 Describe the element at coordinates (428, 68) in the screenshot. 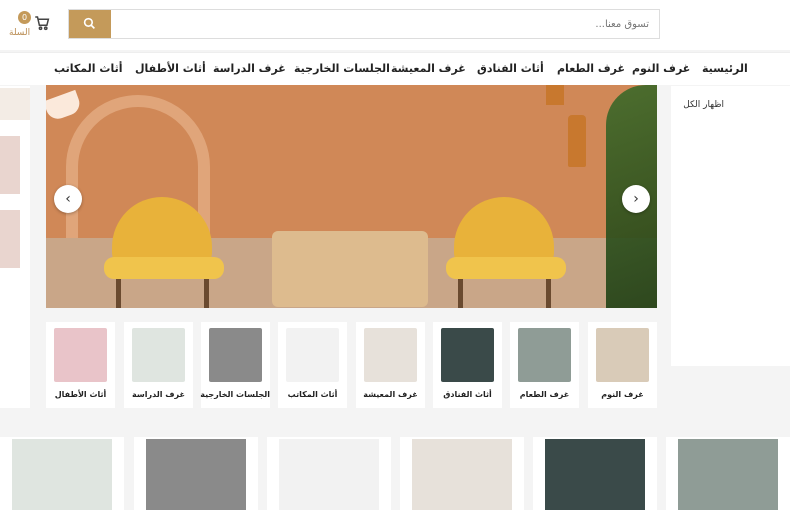

I see `nav-item-living-rooms: غرف المعيشة` at that location.